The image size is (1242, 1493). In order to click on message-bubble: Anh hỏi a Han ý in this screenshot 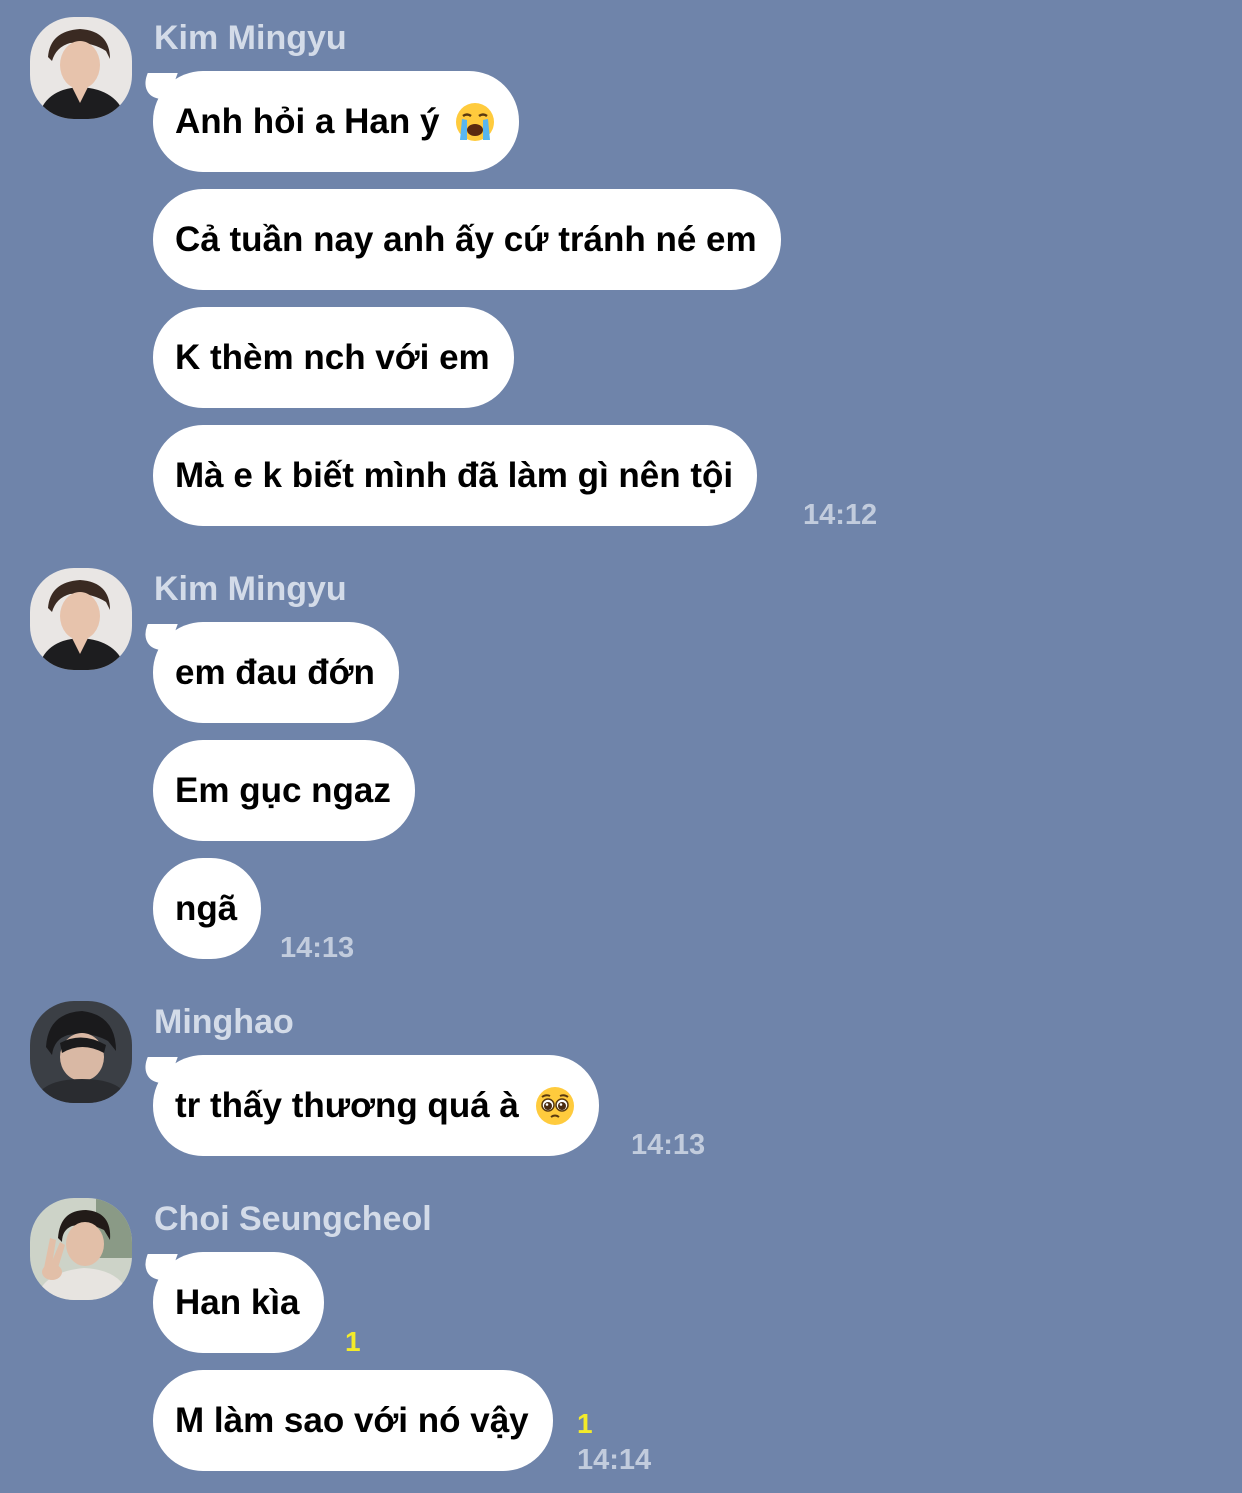, I will do `click(336, 121)`.